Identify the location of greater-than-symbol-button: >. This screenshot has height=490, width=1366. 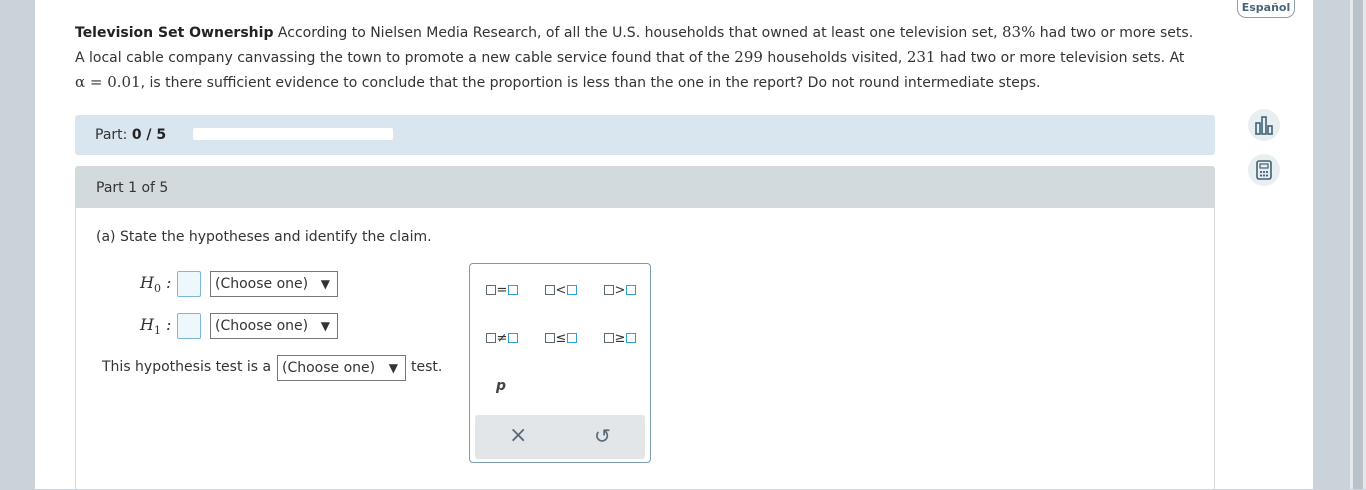
(620, 290).